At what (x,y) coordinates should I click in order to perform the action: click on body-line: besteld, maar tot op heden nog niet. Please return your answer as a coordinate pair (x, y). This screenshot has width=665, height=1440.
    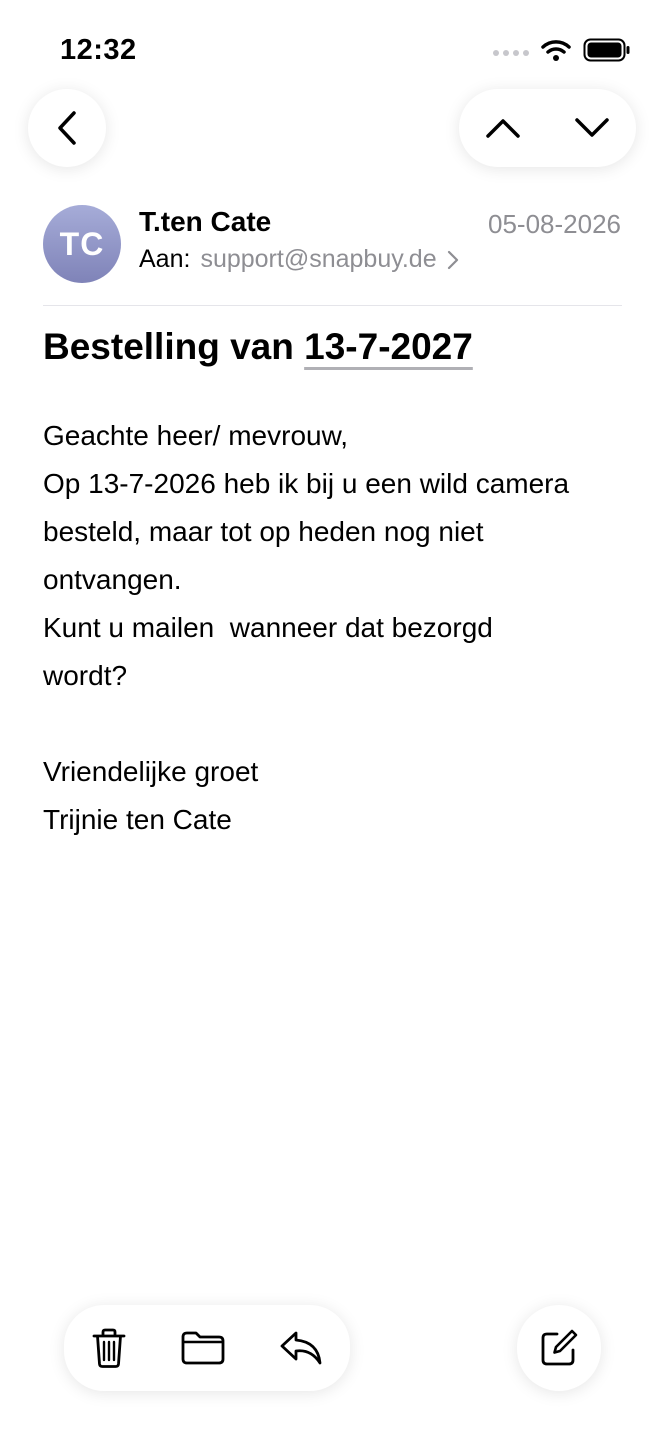
    Looking at the image, I should click on (263, 531).